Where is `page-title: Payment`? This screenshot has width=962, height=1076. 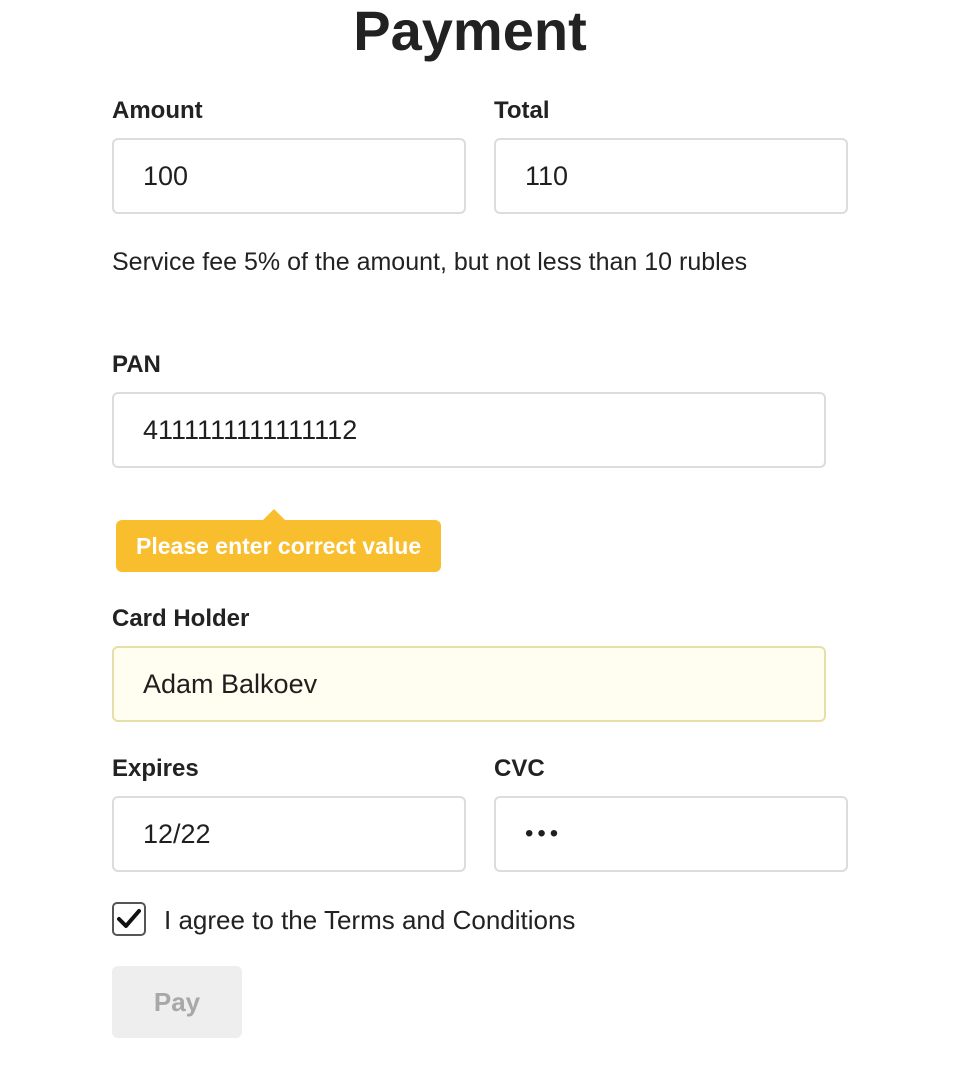
page-title: Payment is located at coordinates (470, 31).